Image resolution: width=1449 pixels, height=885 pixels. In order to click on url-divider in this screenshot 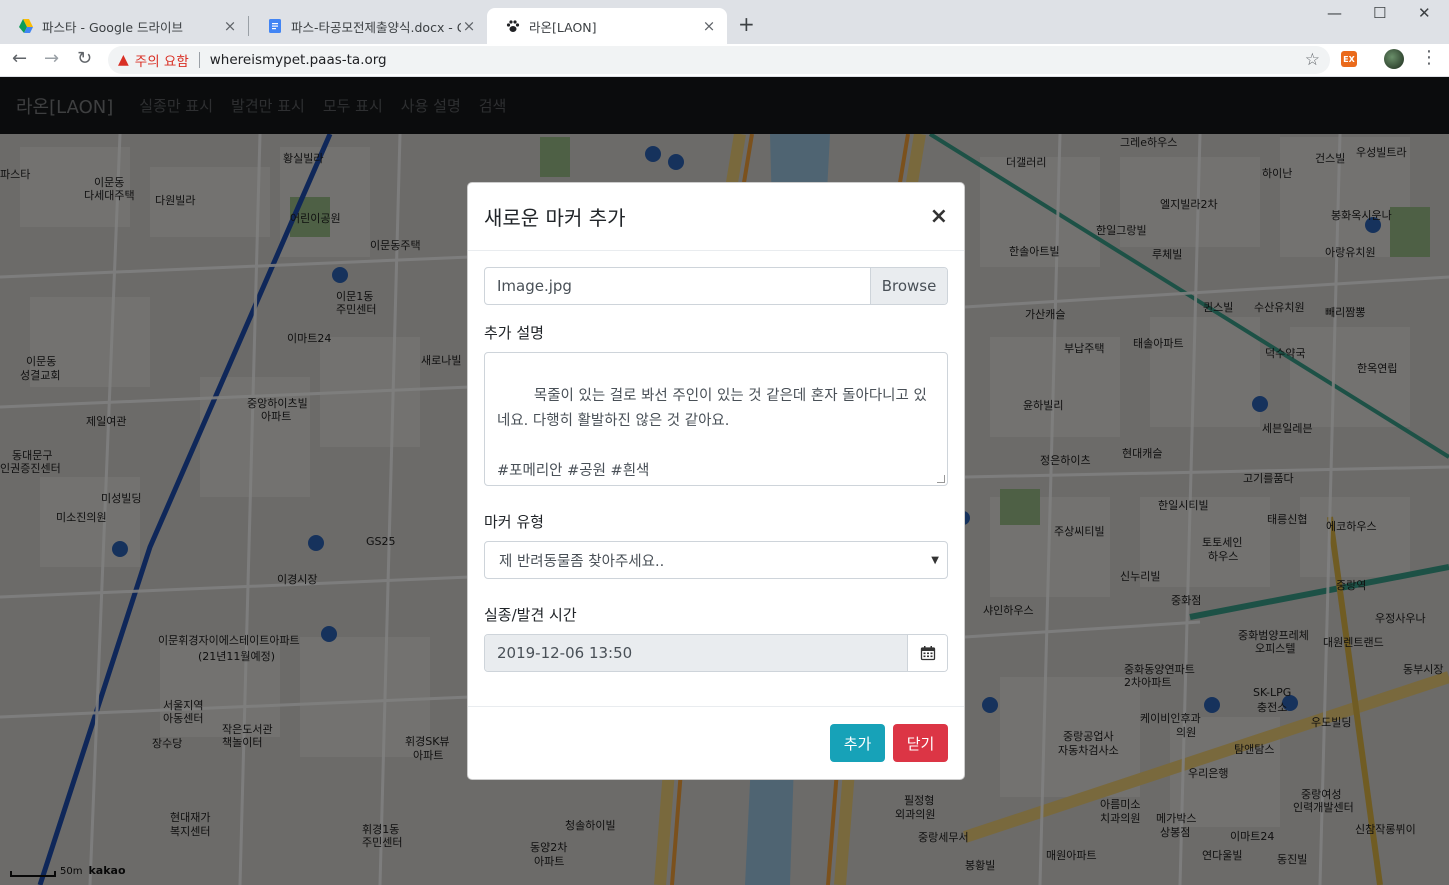, I will do `click(199, 60)`.